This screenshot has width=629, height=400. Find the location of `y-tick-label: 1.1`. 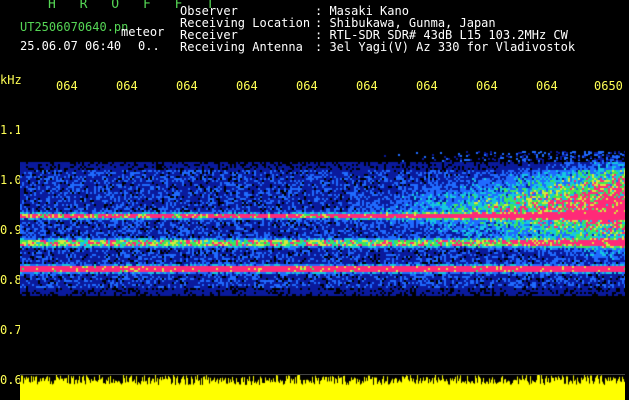

y-tick-label: 1.1 is located at coordinates (11, 130).